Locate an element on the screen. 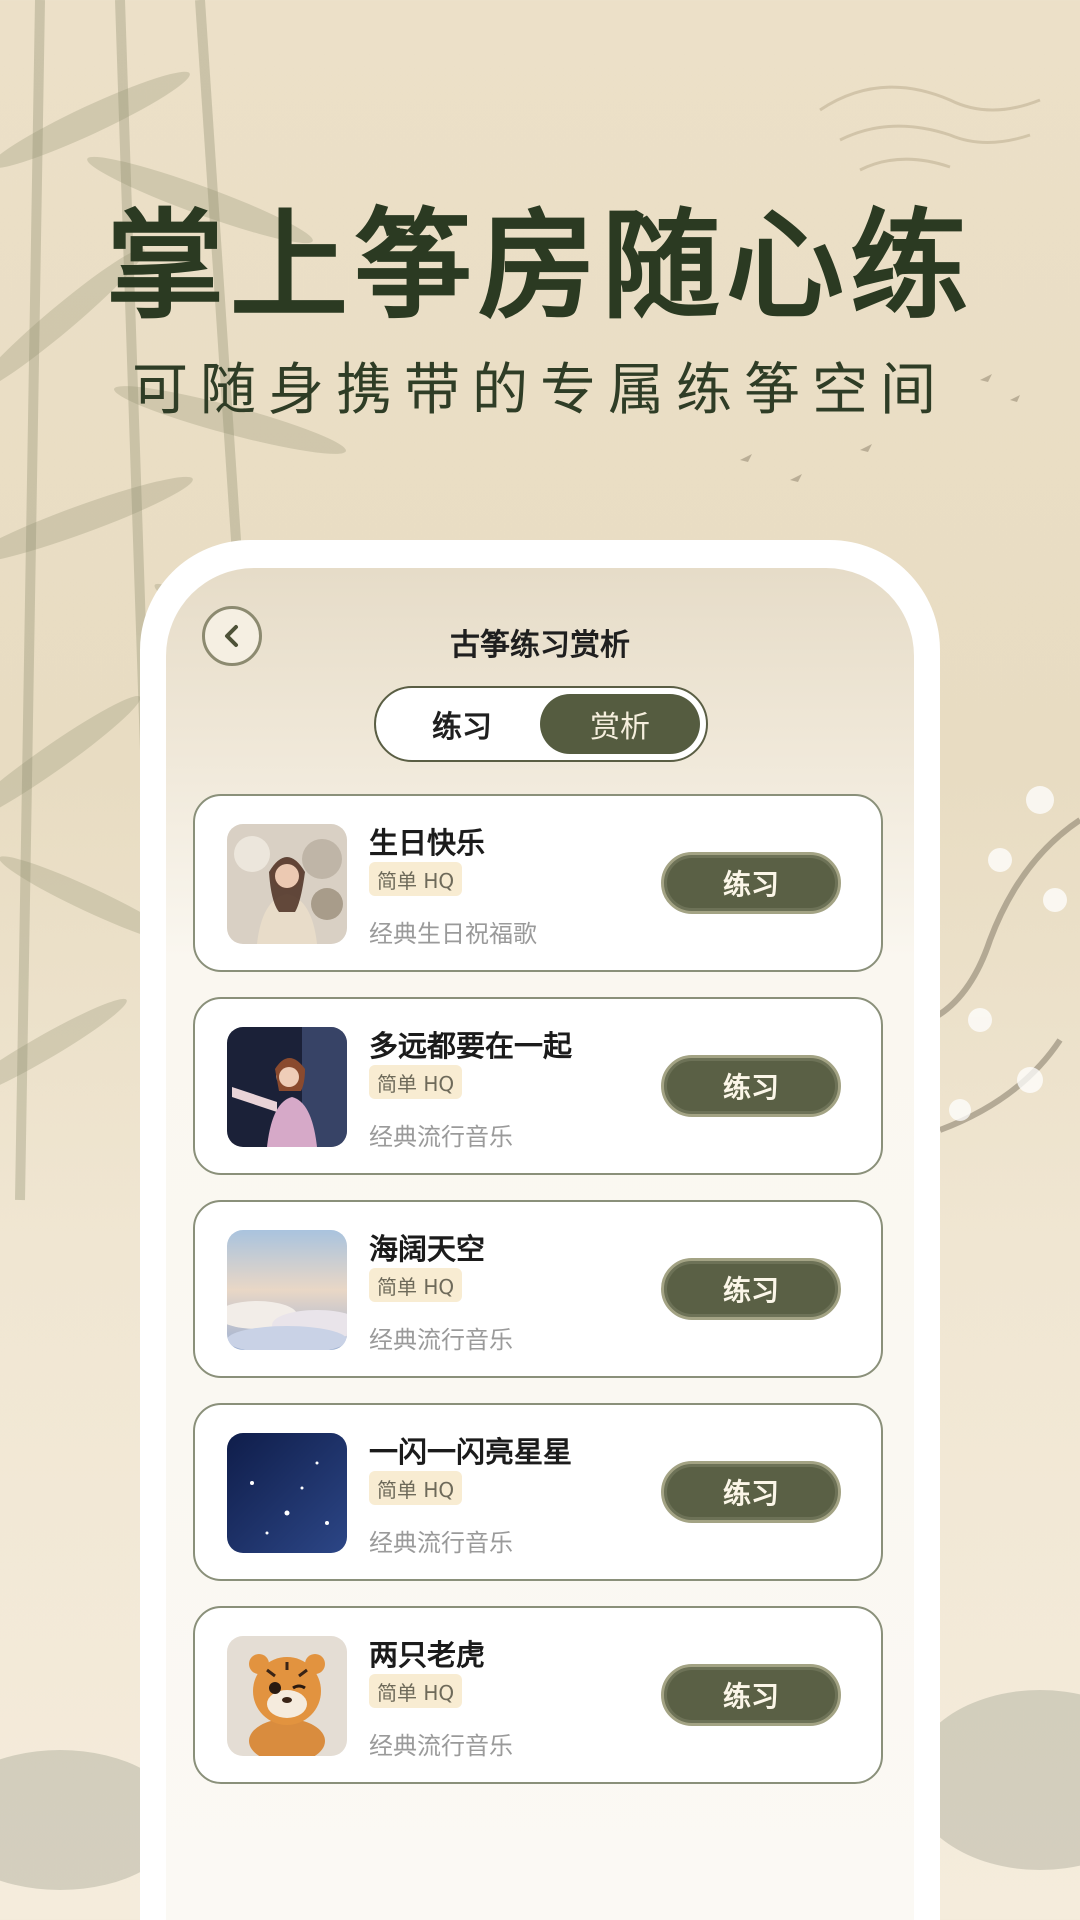 The width and height of the screenshot is (1080, 1920). song-title: 多远都要在一起 is located at coordinates (471, 1046).